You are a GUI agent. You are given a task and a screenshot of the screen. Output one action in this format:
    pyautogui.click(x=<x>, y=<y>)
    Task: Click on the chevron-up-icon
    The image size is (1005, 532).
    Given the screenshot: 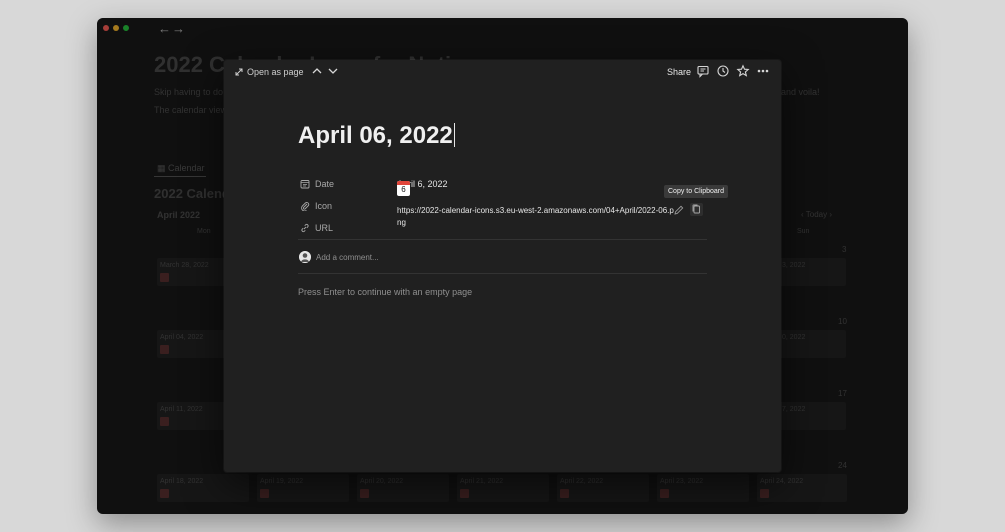 What is the action you would take?
    pyautogui.click(x=317, y=71)
    